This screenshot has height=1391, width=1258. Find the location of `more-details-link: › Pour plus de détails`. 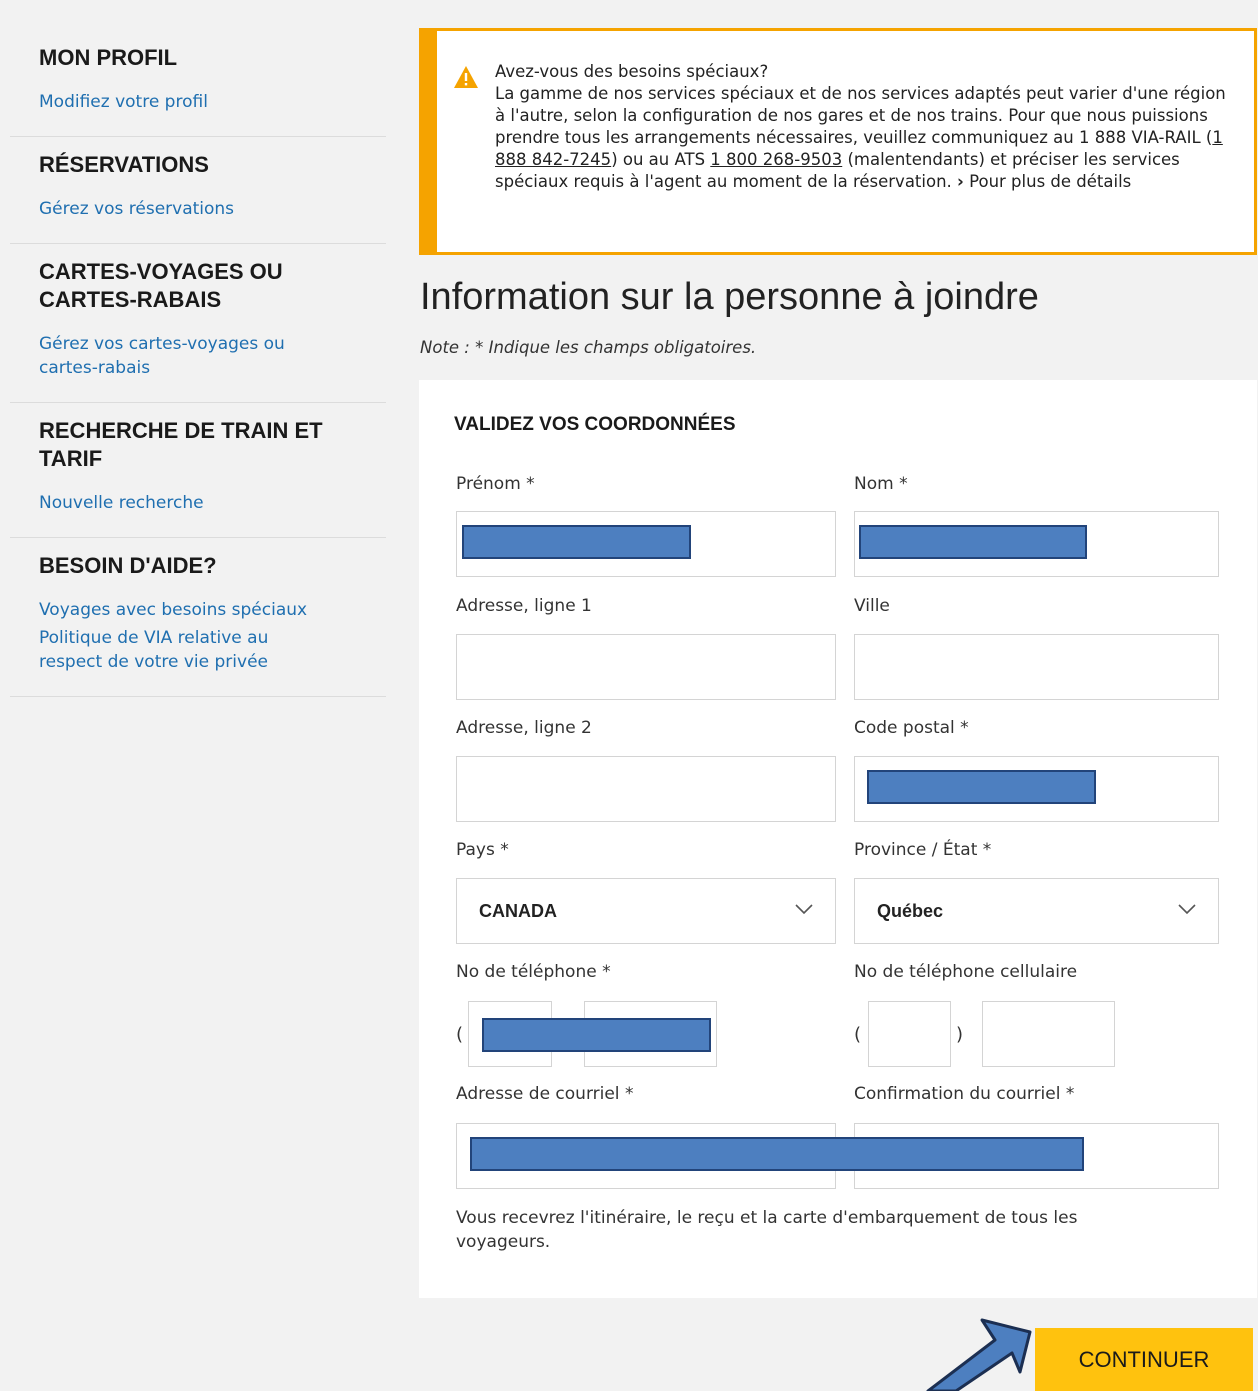

more-details-link: › Pour plus de détails is located at coordinates (1044, 181).